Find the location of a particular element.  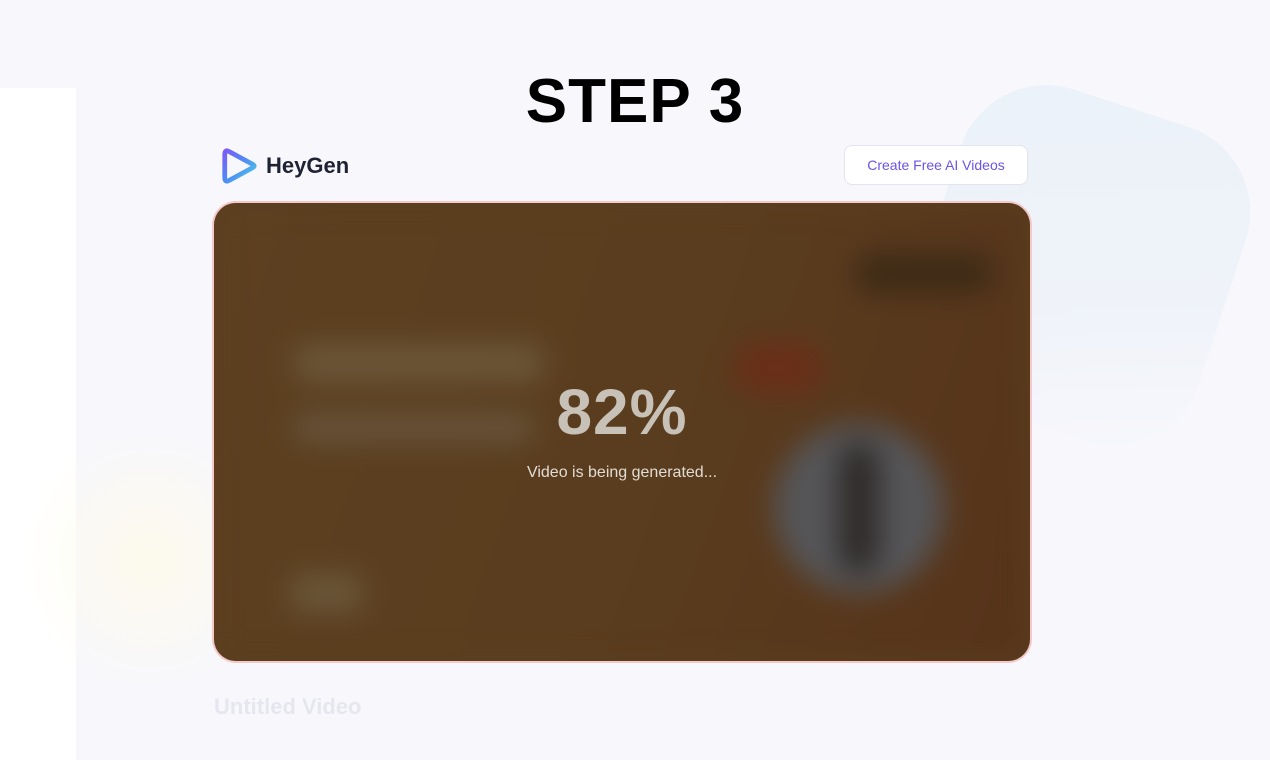

brand-name: HeyGen is located at coordinates (308, 165).